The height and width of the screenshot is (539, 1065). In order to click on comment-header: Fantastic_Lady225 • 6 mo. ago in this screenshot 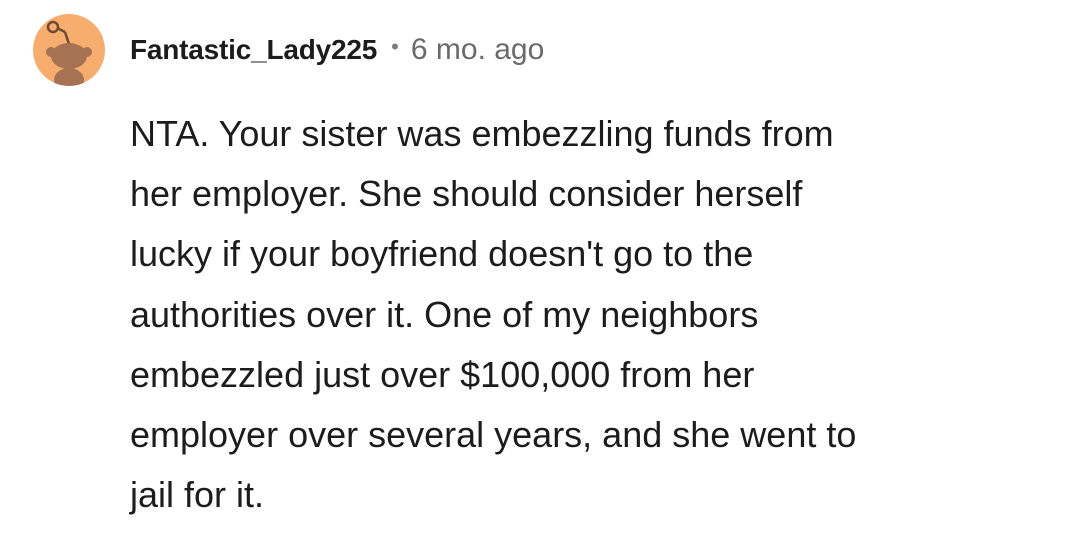, I will do `click(337, 50)`.